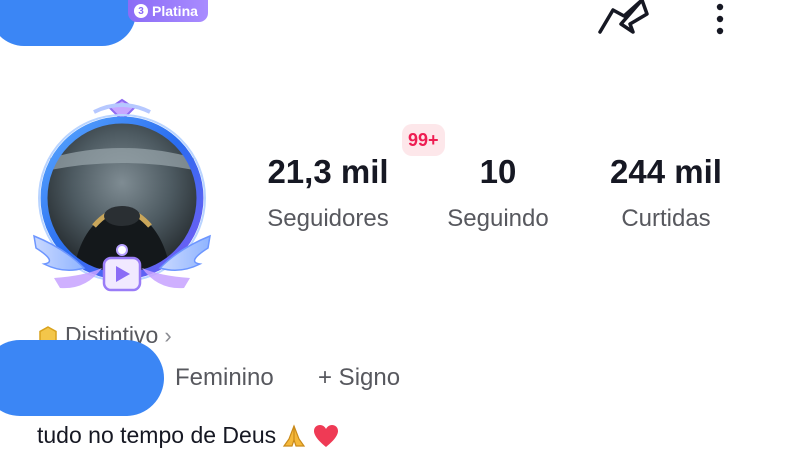 Image resolution: width=788 pixels, height=451 pixels. I want to click on share-button, so click(624, 19).